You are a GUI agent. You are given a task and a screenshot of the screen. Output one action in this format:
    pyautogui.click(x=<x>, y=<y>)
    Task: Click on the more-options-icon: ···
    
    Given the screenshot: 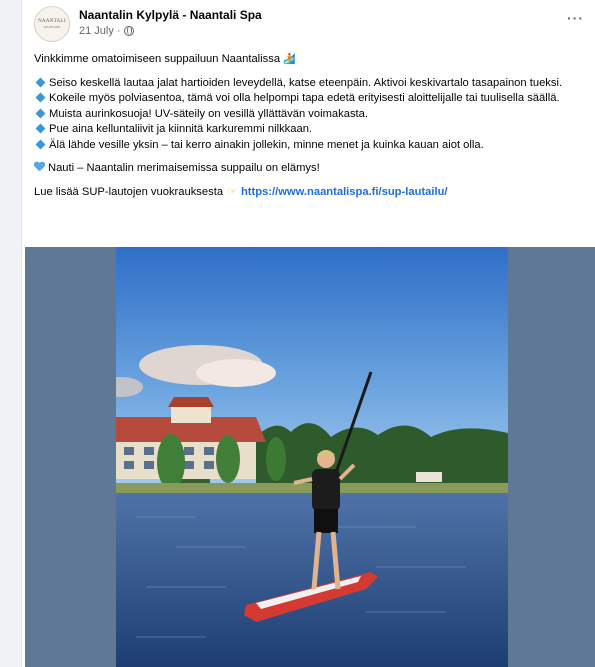 What is the action you would take?
    pyautogui.click(x=575, y=18)
    